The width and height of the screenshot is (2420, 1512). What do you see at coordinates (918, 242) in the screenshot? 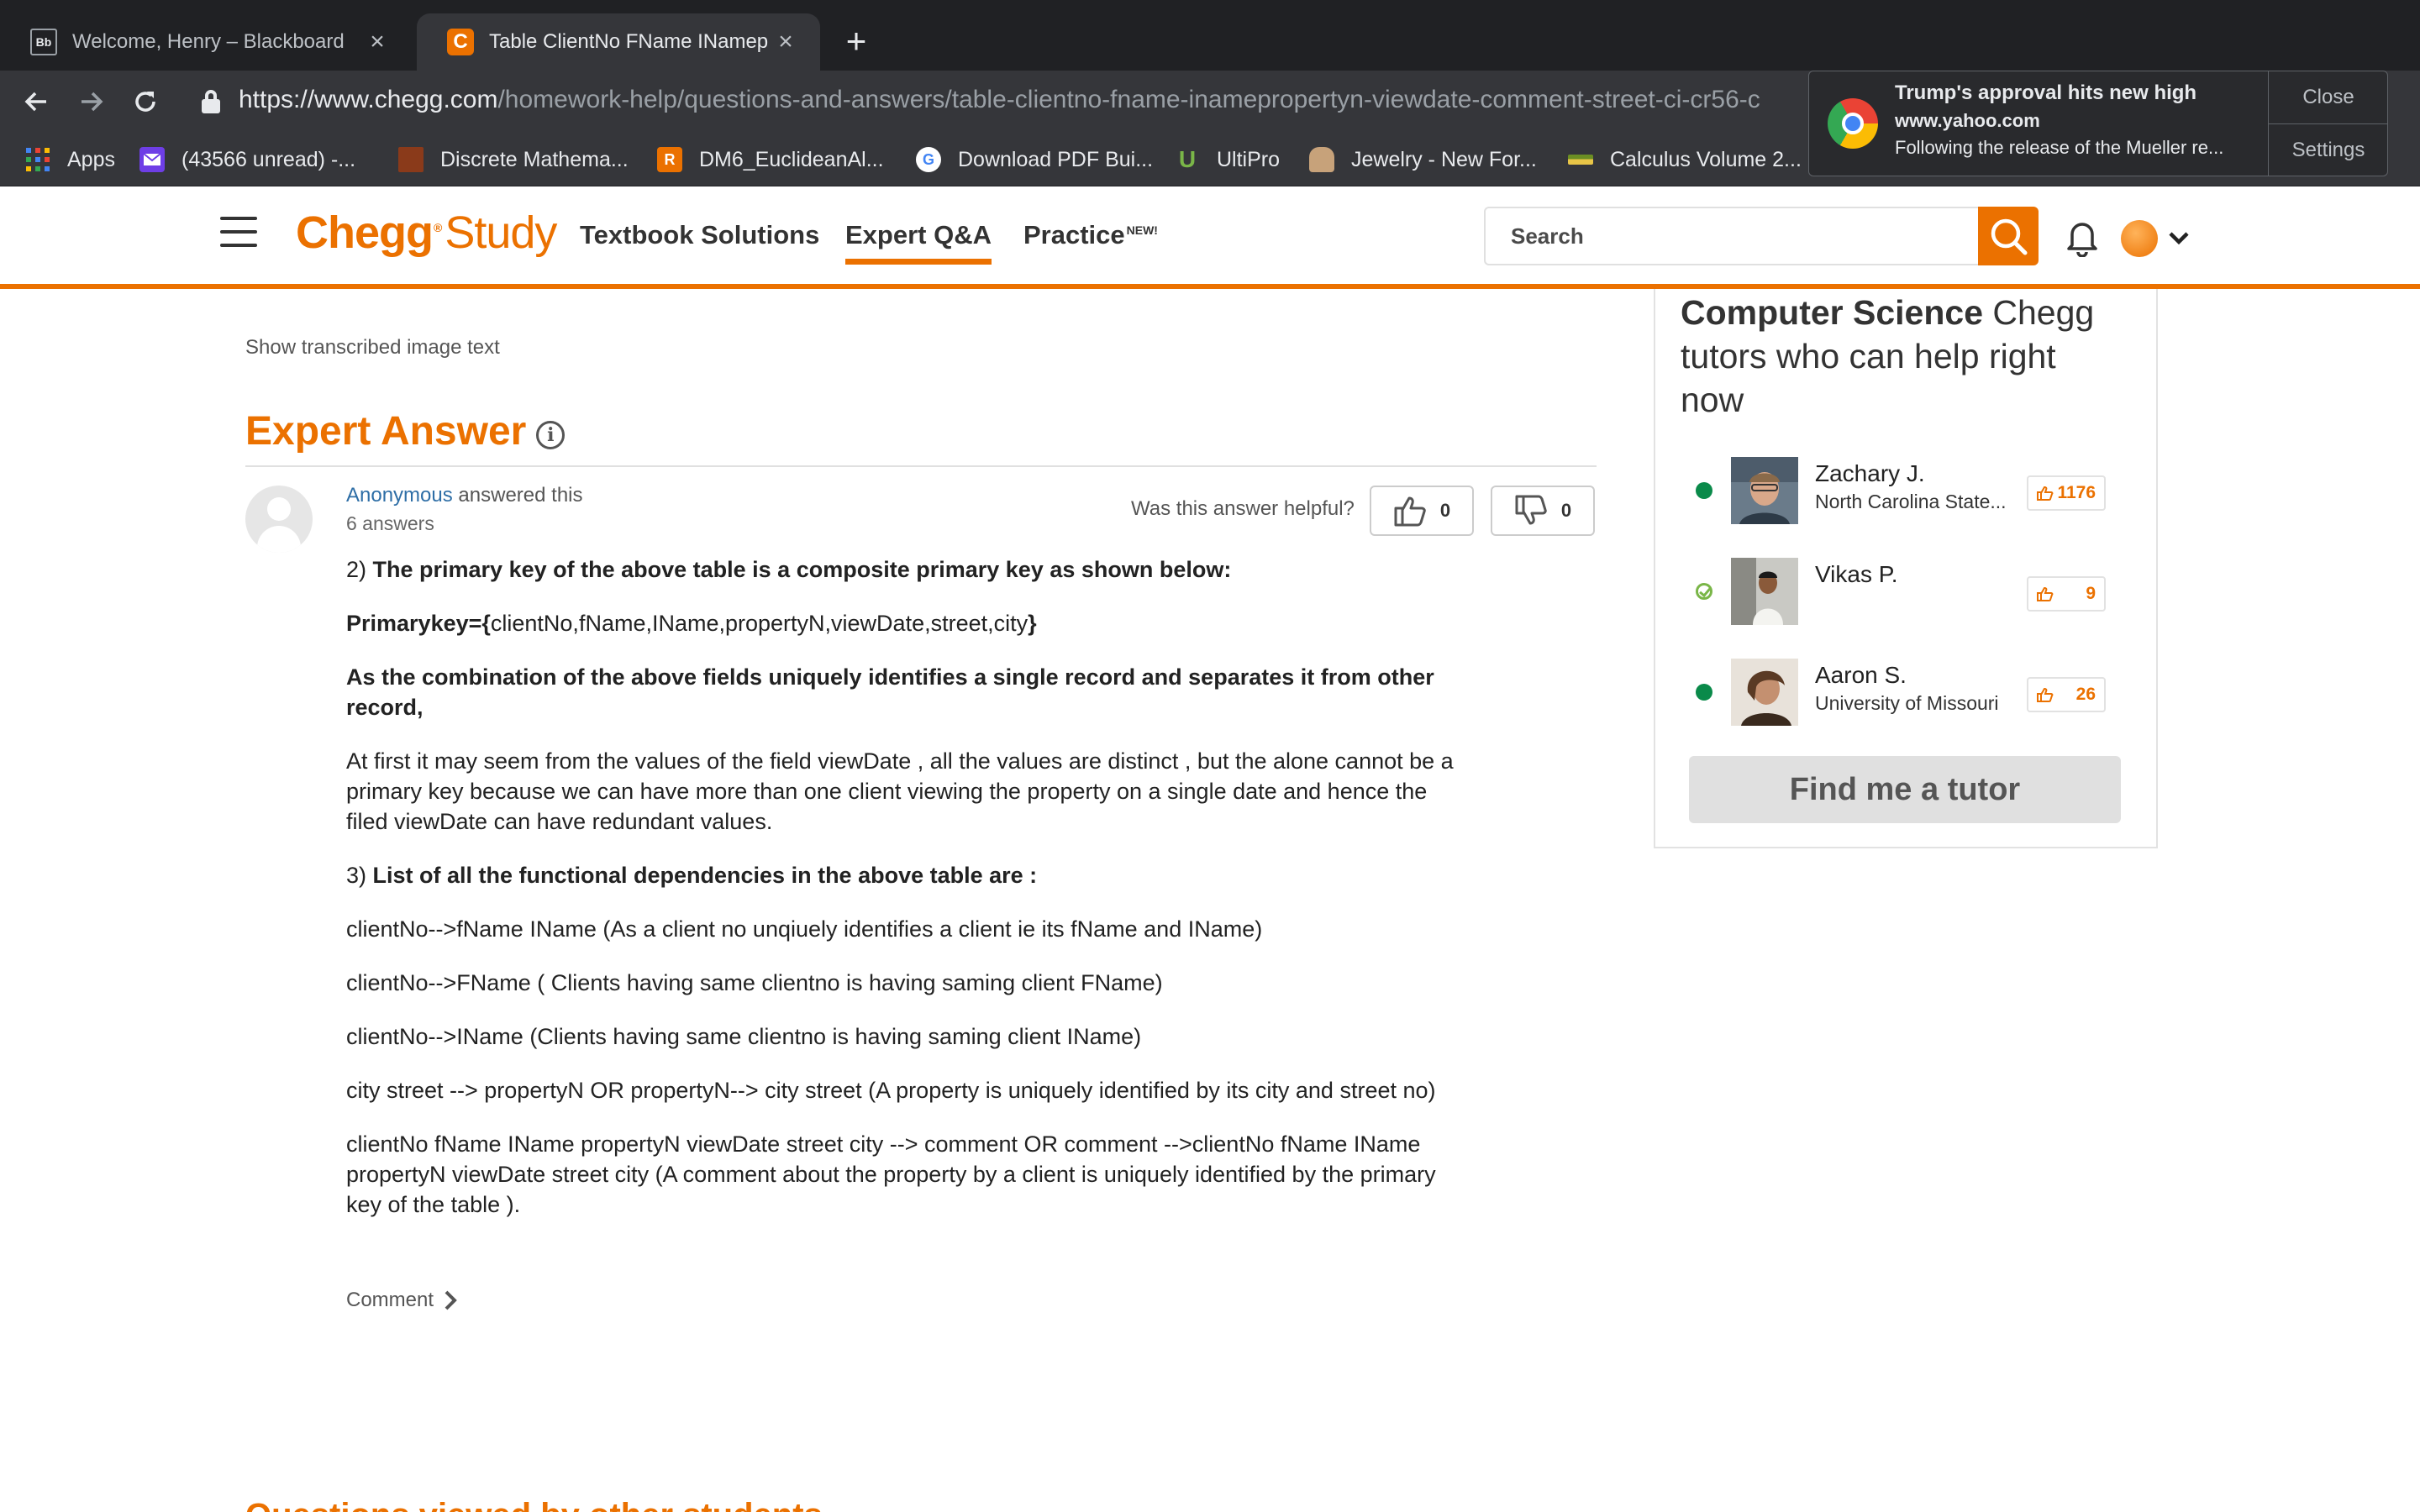
I see `nav-expert-qa: Expert Q&A` at bounding box center [918, 242].